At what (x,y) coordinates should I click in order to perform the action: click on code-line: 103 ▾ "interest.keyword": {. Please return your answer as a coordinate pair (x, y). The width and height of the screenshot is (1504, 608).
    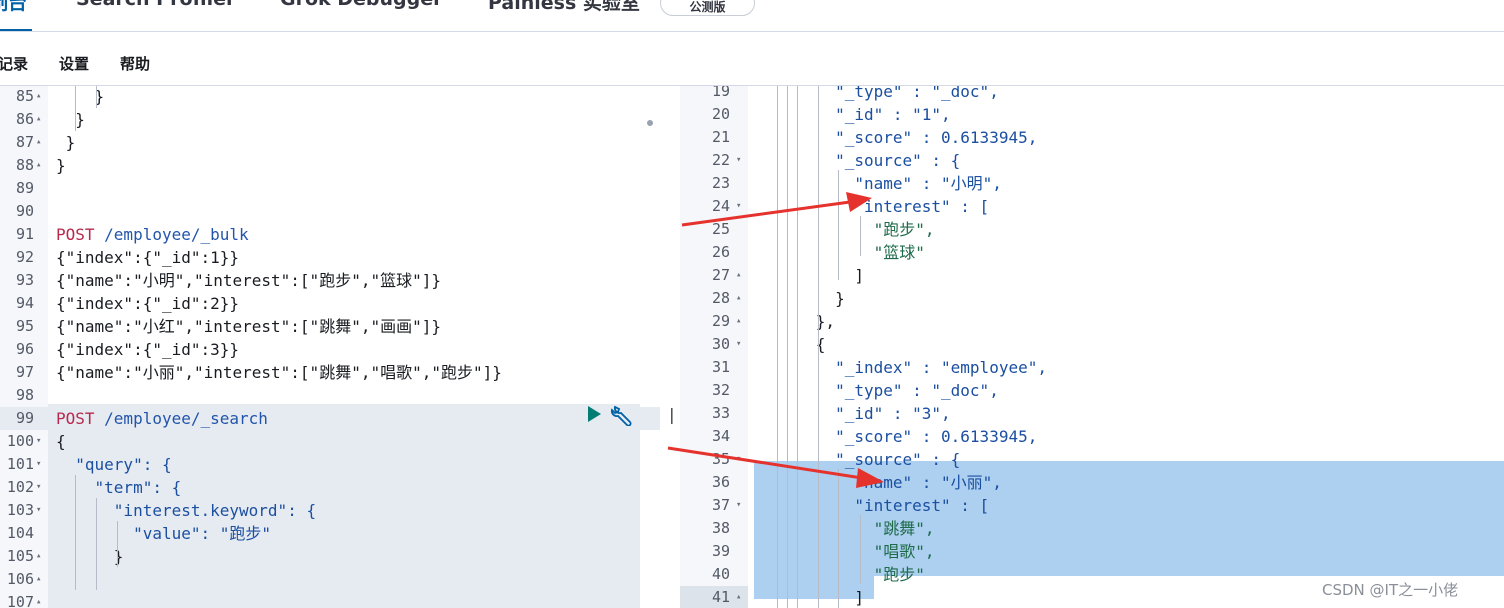
    Looking at the image, I should click on (330, 510).